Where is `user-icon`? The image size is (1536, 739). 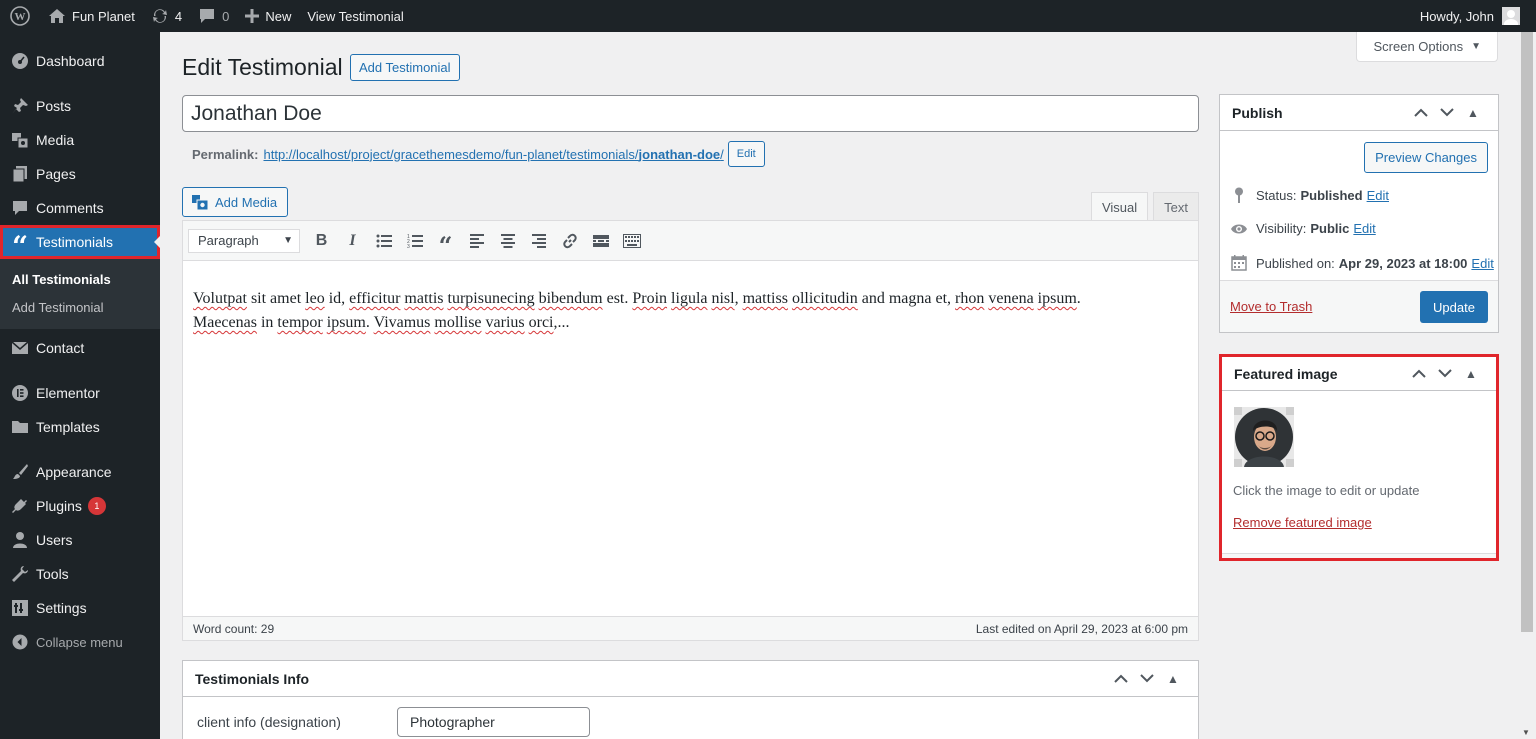
user-icon is located at coordinates (20, 540).